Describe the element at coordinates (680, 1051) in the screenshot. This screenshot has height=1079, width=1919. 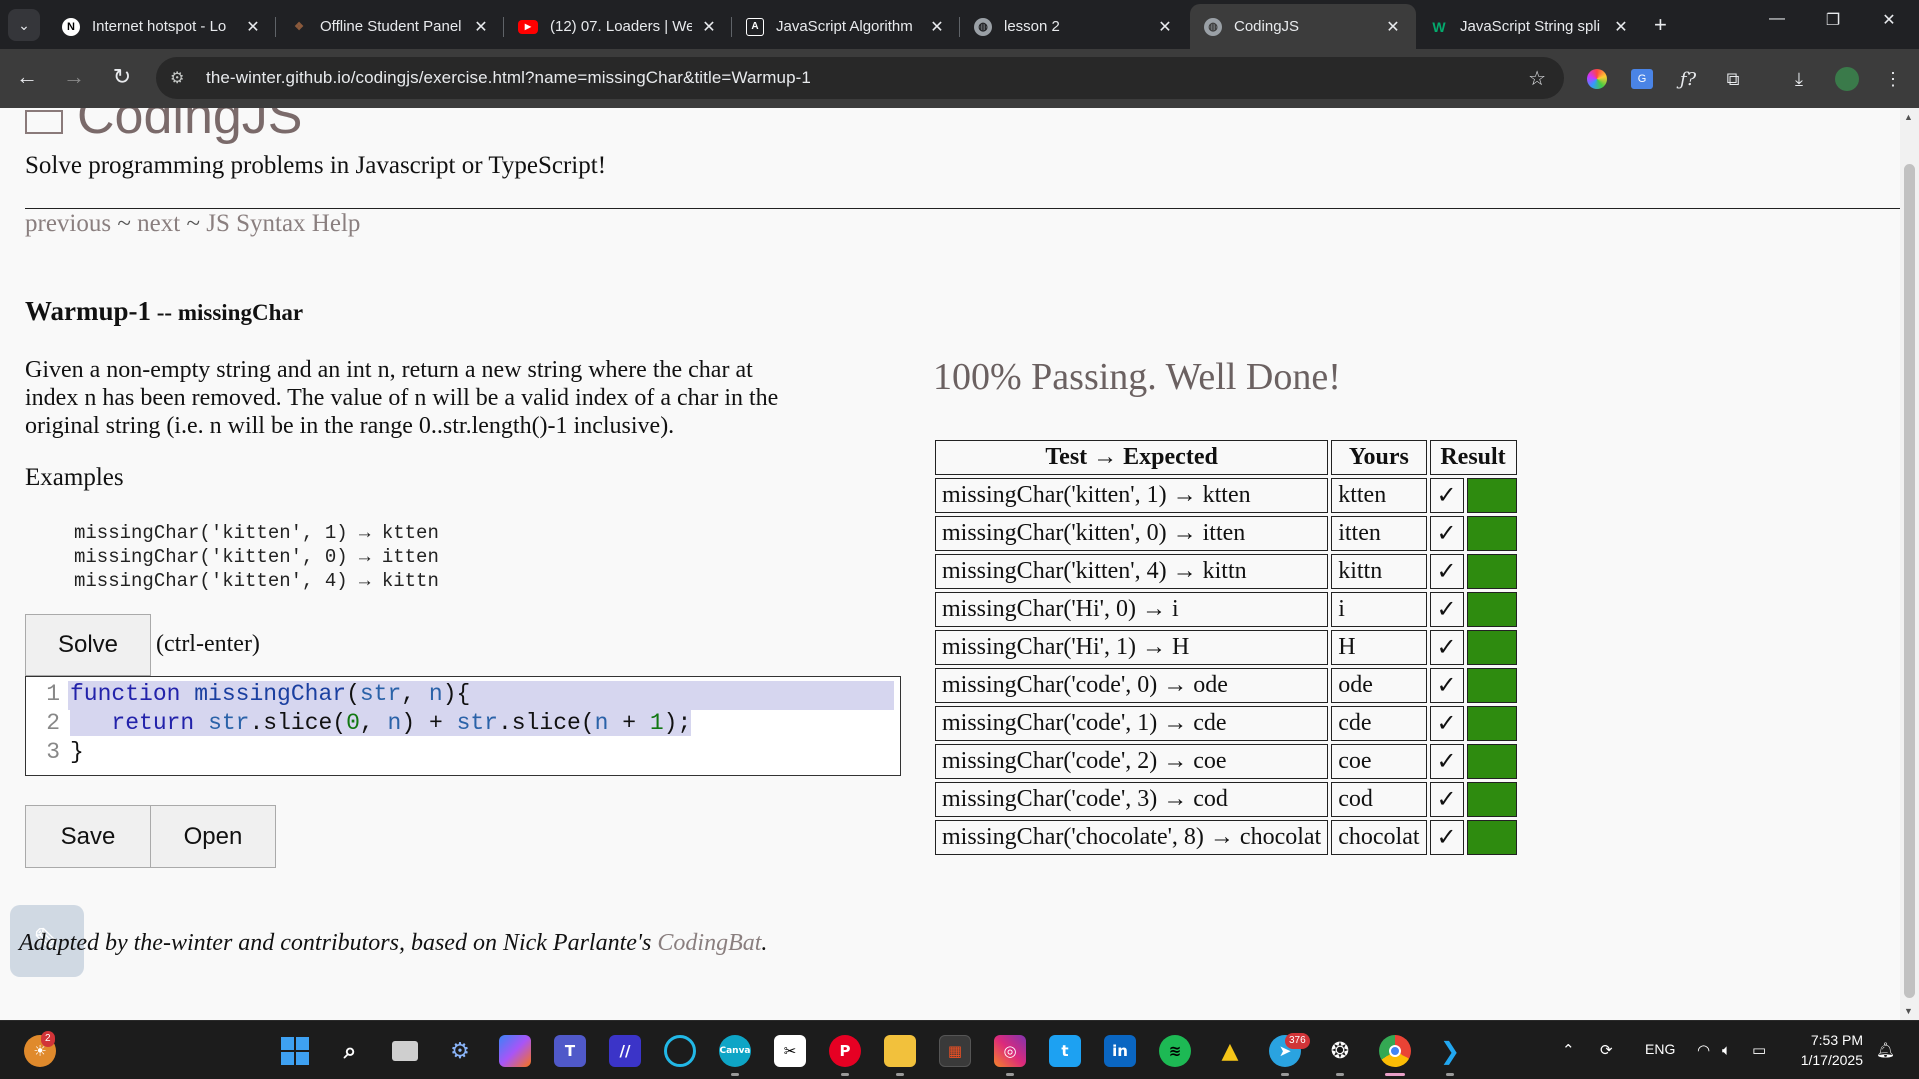
I see `cortana-icon` at that location.